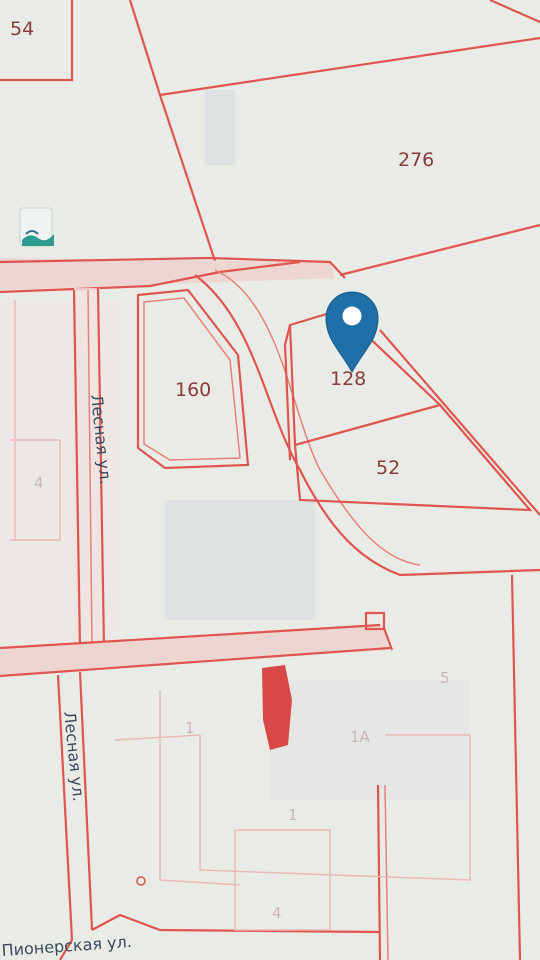 Image resolution: width=540 pixels, height=960 pixels. I want to click on parcel-label-1b: 1, so click(293, 815).